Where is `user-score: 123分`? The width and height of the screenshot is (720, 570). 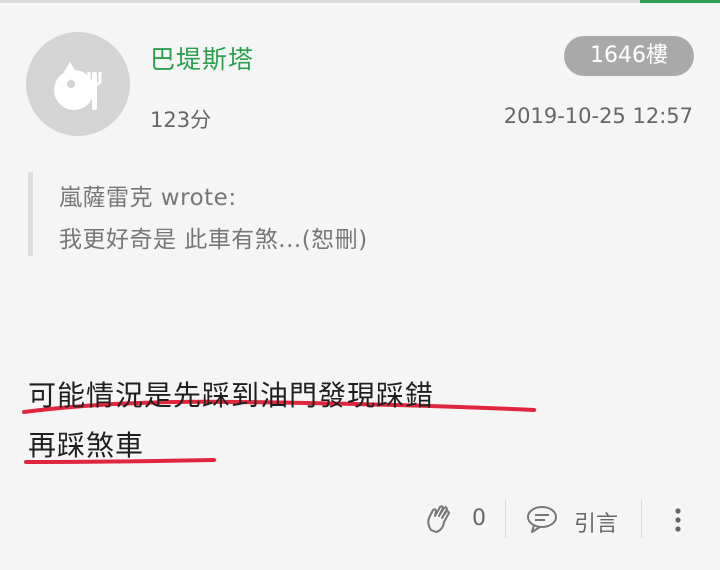
user-score: 123分 is located at coordinates (181, 120).